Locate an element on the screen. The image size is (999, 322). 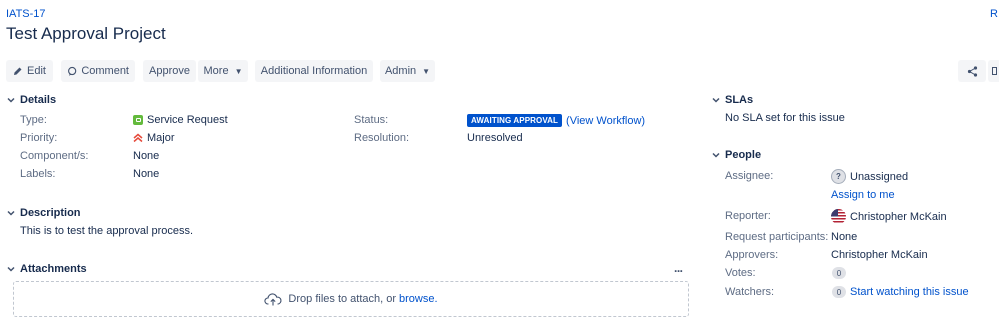
status-badge: AWAITING APPROVAL is located at coordinates (515, 120).